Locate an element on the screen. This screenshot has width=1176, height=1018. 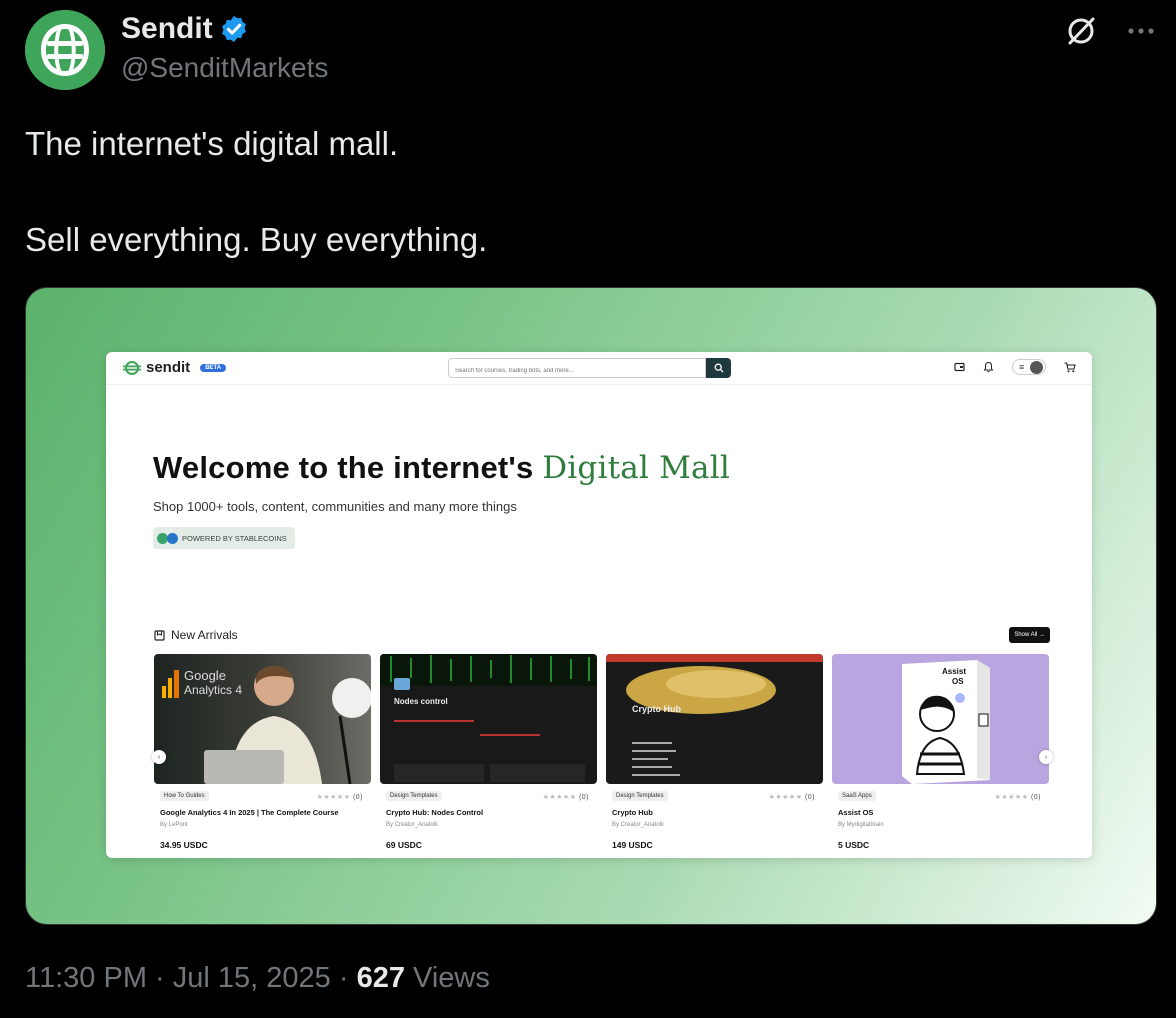
tweet-date: Jul 15, 2025 is located at coordinates (252, 978).